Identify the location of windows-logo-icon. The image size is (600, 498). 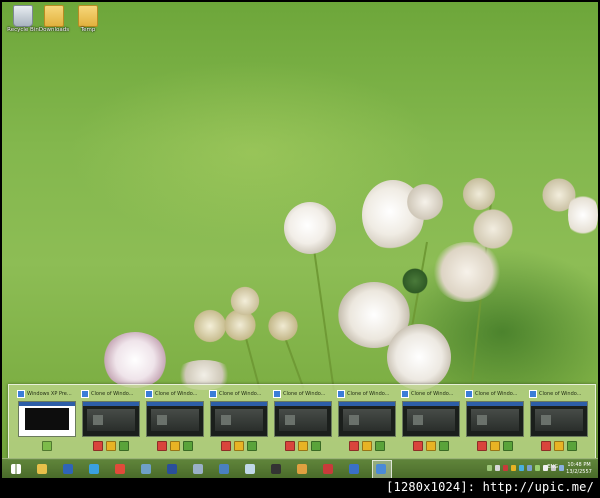
(16, 469).